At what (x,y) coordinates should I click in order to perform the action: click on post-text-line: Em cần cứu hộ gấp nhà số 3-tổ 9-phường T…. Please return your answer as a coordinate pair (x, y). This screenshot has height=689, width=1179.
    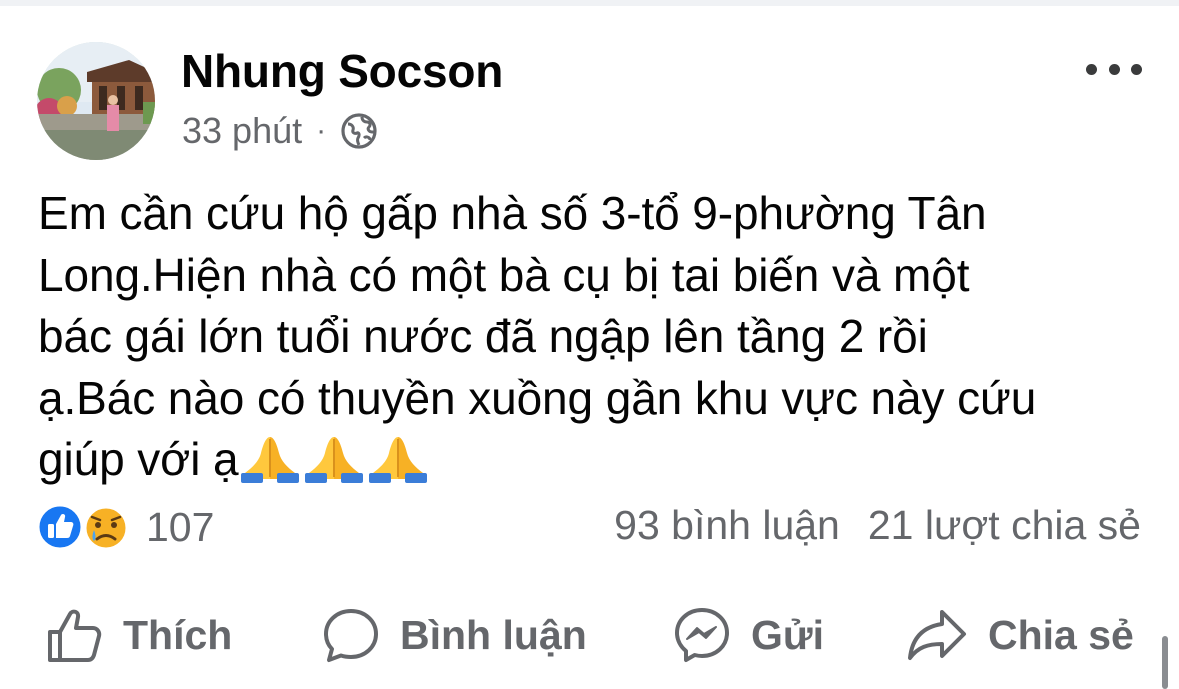
    Looking at the image, I should click on (512, 213).